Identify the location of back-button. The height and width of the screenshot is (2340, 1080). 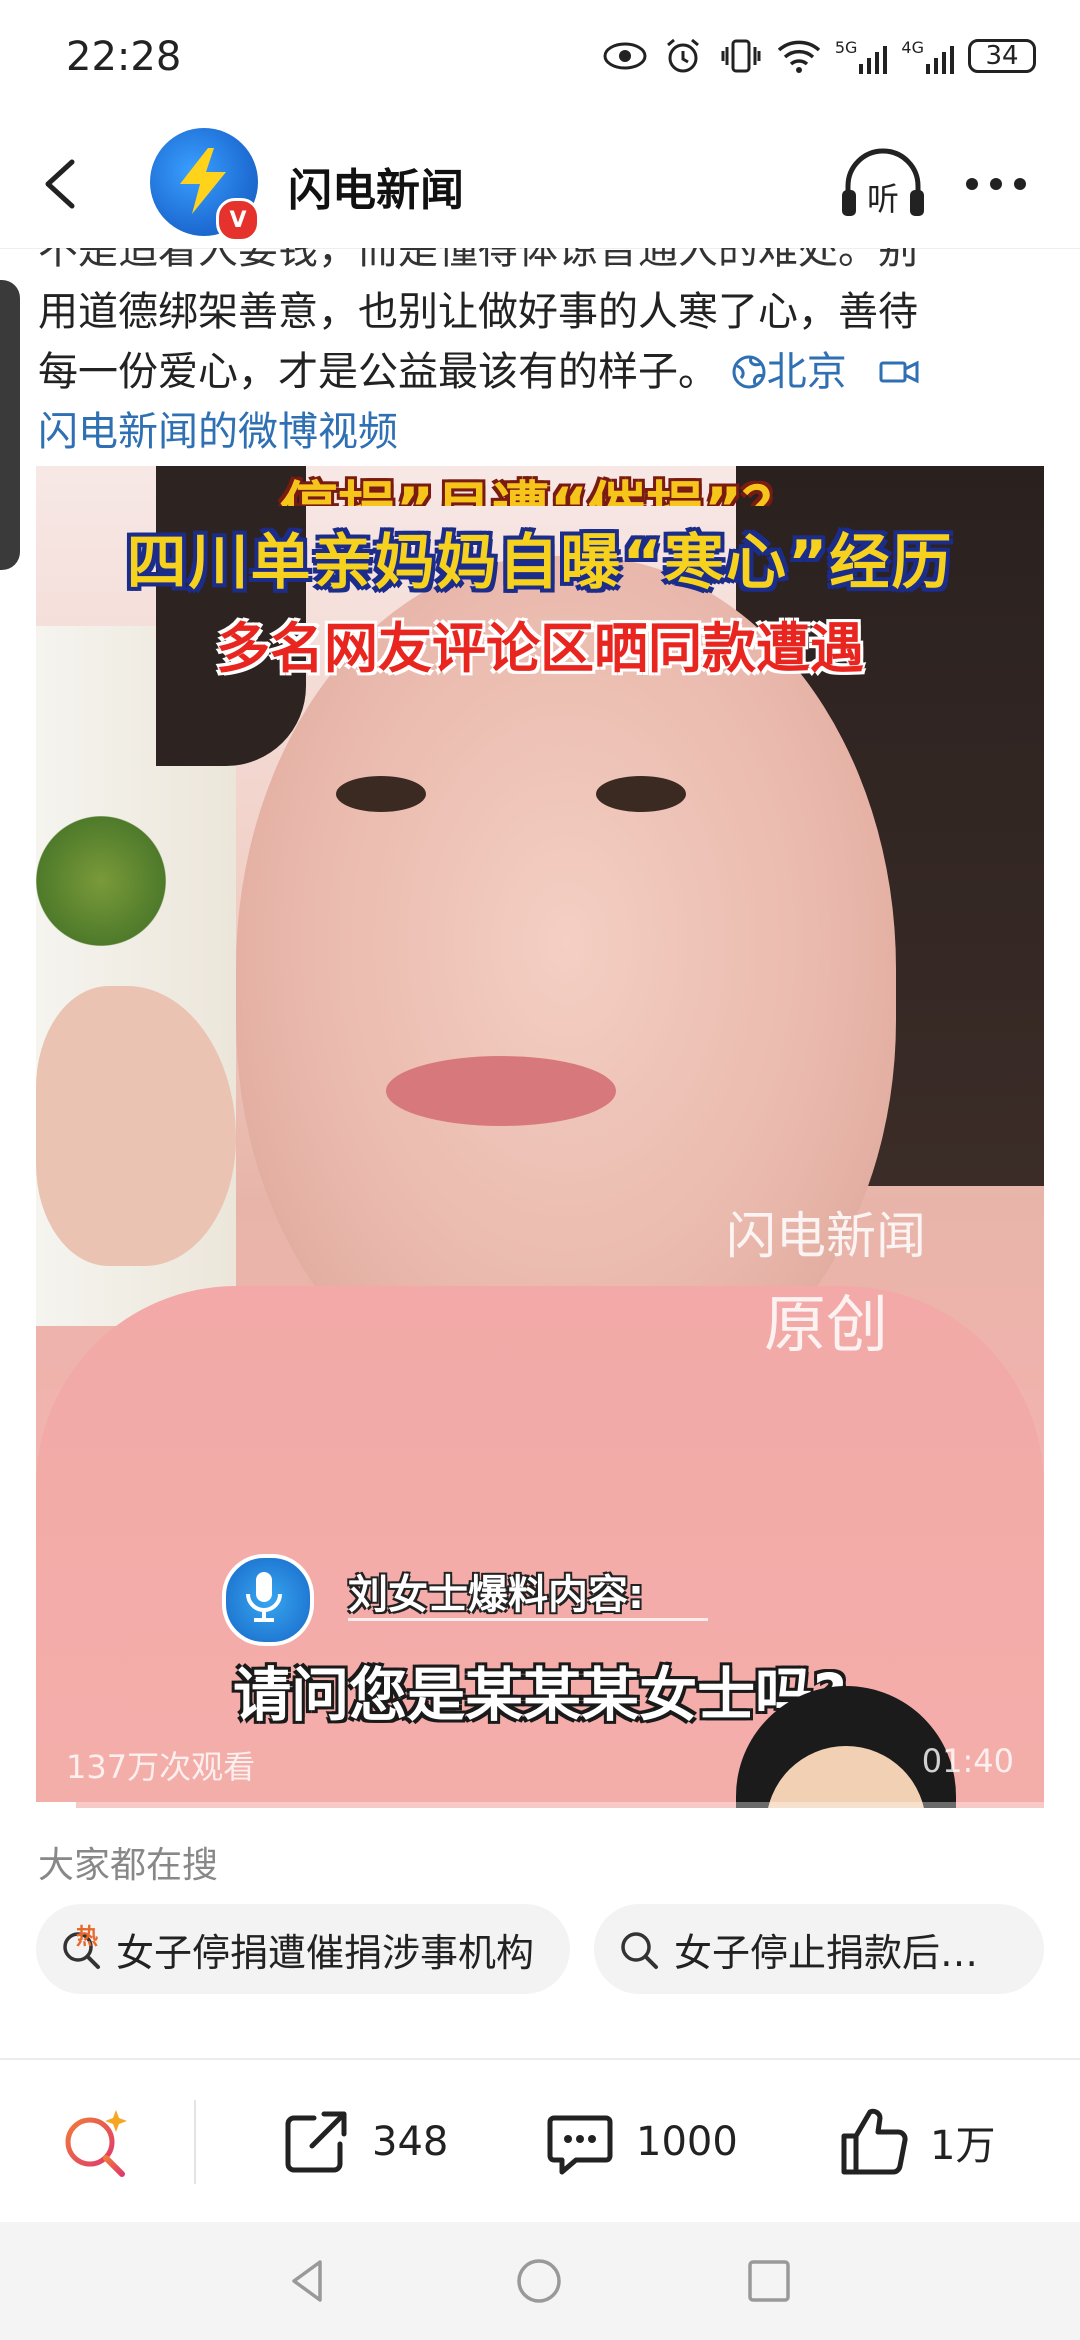
(62, 184).